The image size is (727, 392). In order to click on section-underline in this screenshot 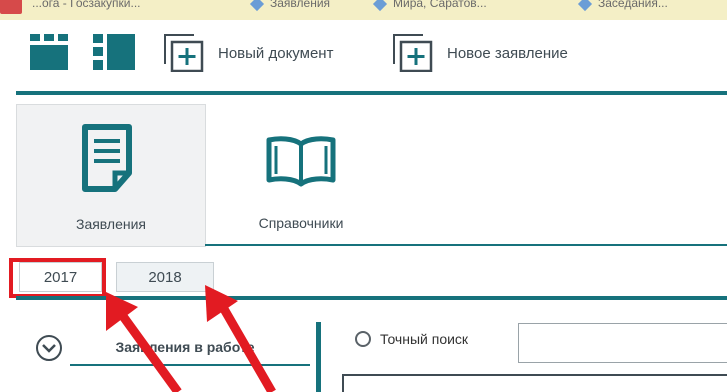, I will do `click(190, 365)`.